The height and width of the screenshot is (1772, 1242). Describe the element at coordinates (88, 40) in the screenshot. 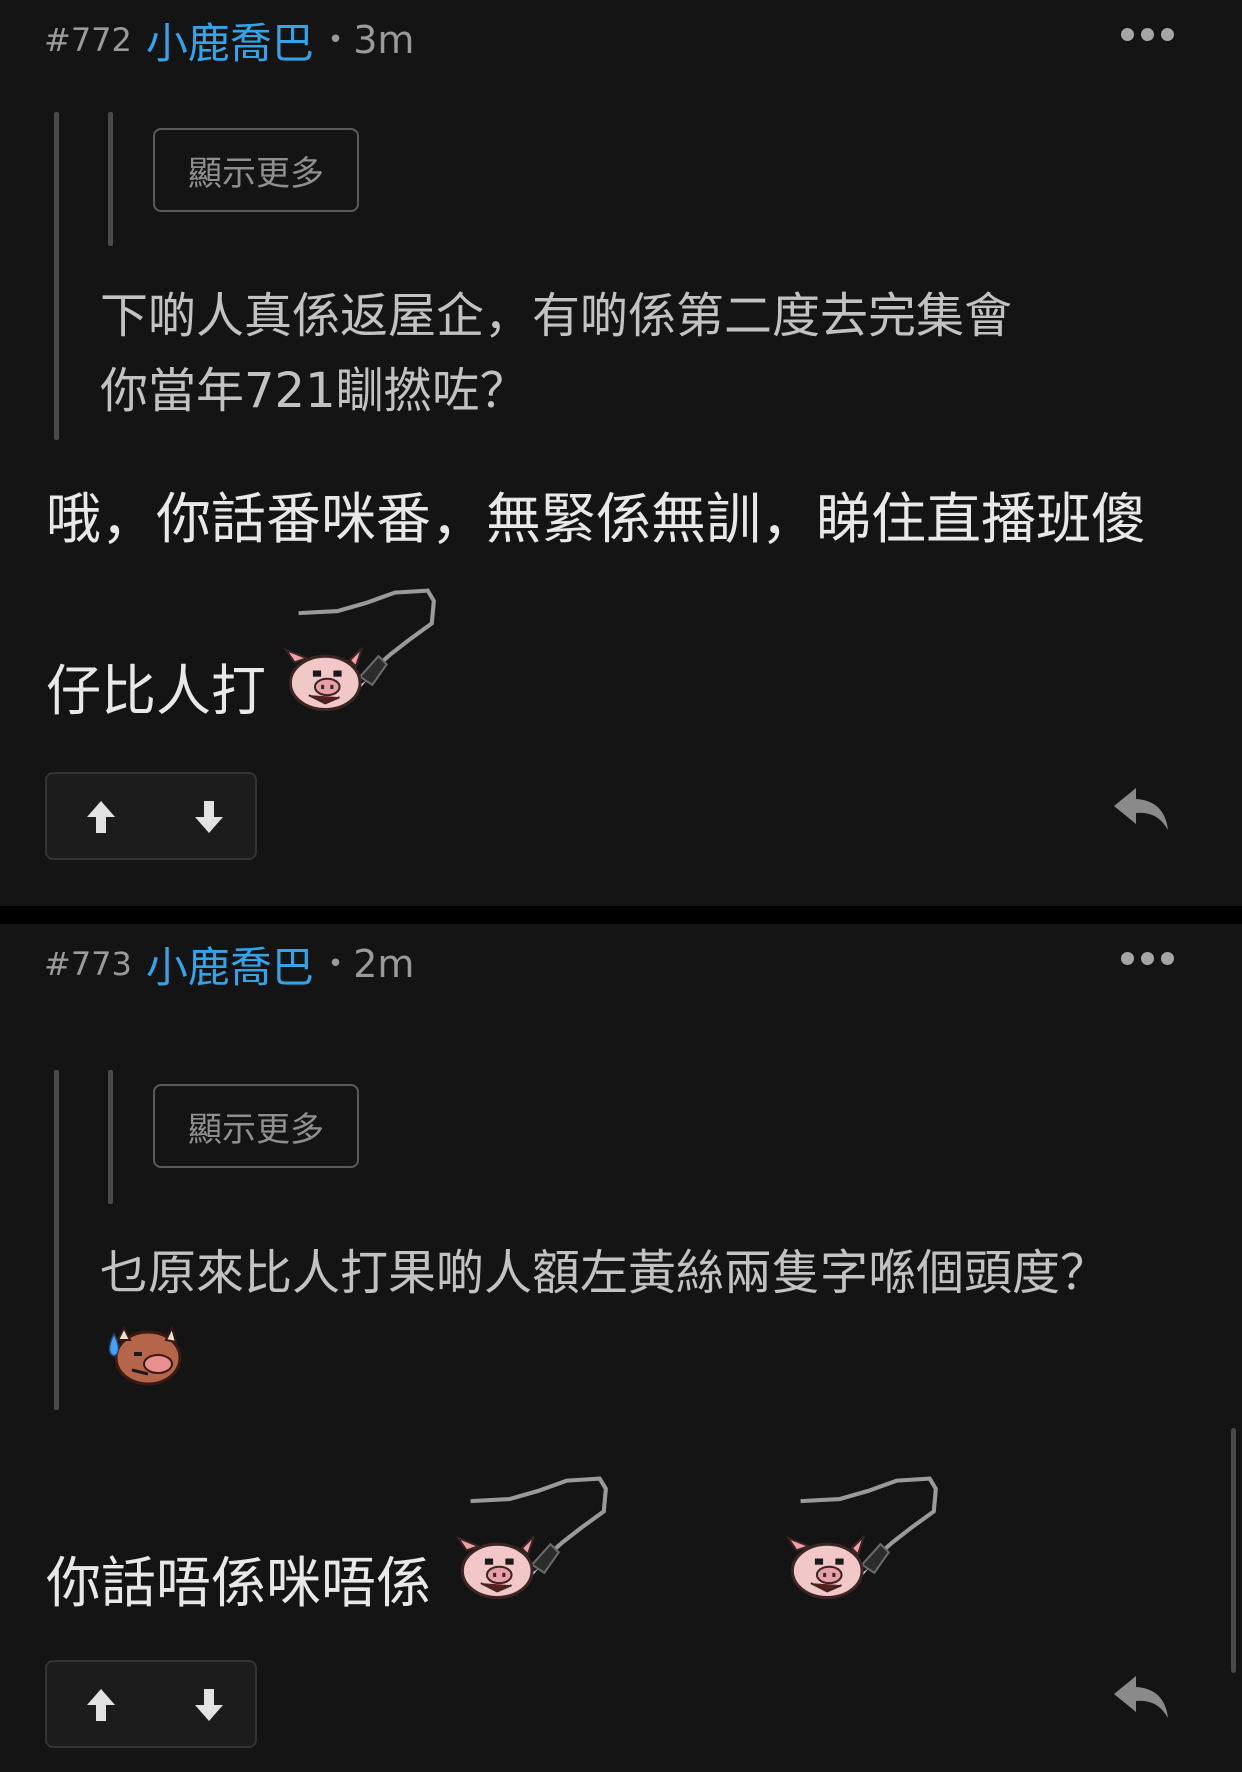

I see `post-number: #772` at that location.